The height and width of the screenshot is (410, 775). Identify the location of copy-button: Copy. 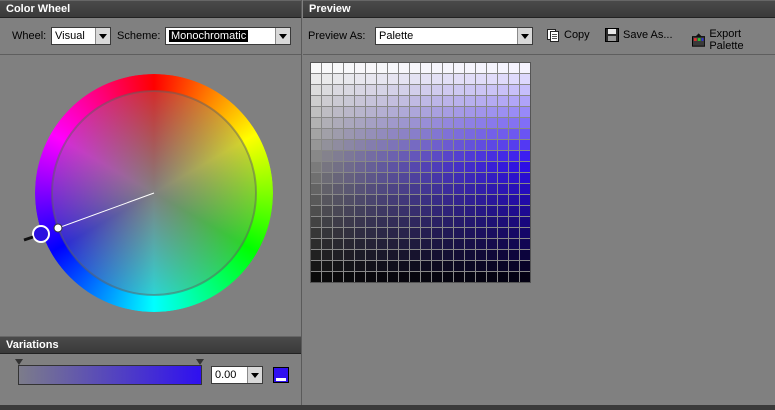
(568, 35).